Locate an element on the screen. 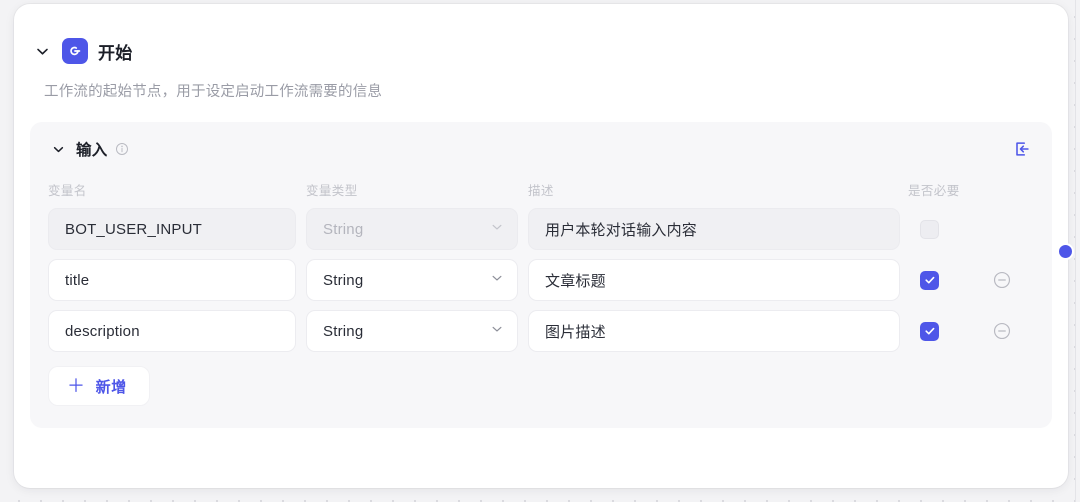 The image size is (1080, 502). output-connection-port is located at coordinates (1065, 251).